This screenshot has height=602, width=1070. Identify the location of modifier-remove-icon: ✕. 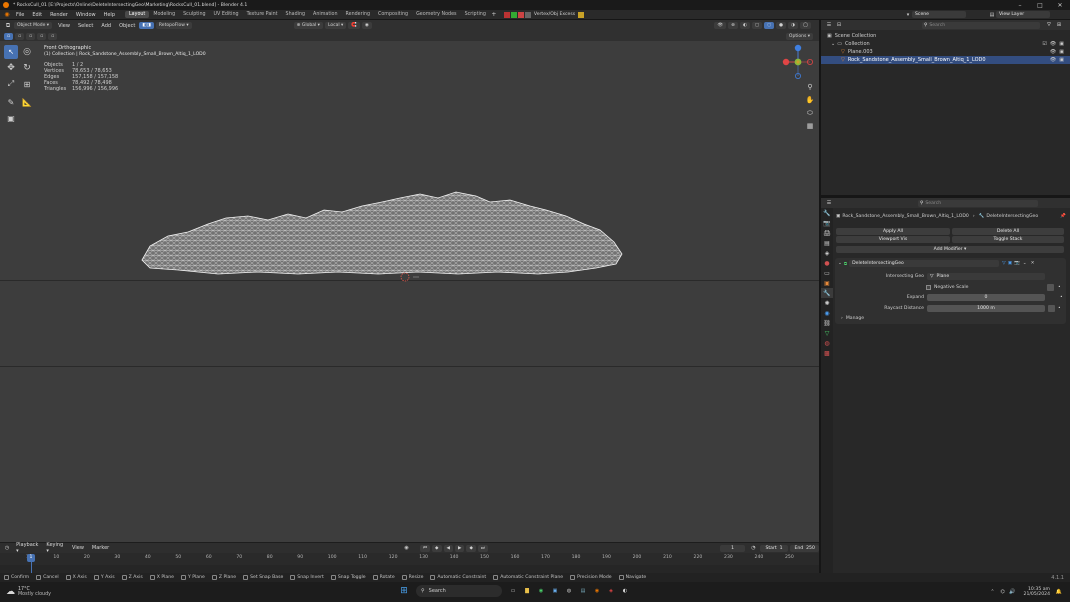
(1033, 263).